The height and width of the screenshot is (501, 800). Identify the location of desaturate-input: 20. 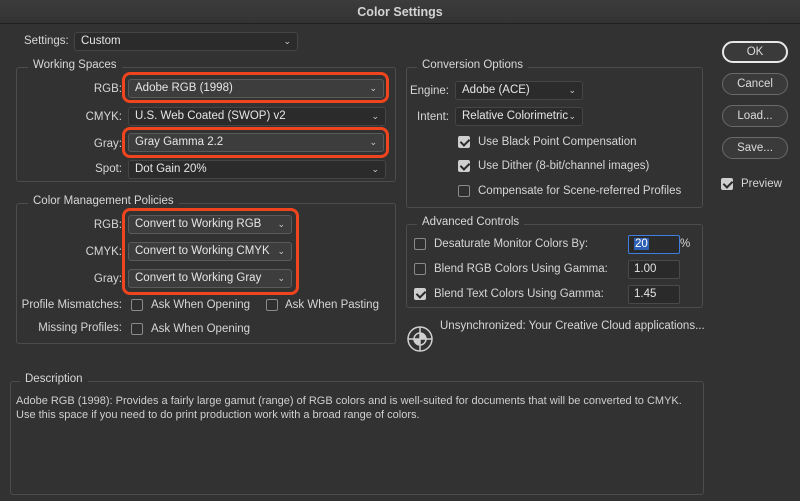
(654, 244).